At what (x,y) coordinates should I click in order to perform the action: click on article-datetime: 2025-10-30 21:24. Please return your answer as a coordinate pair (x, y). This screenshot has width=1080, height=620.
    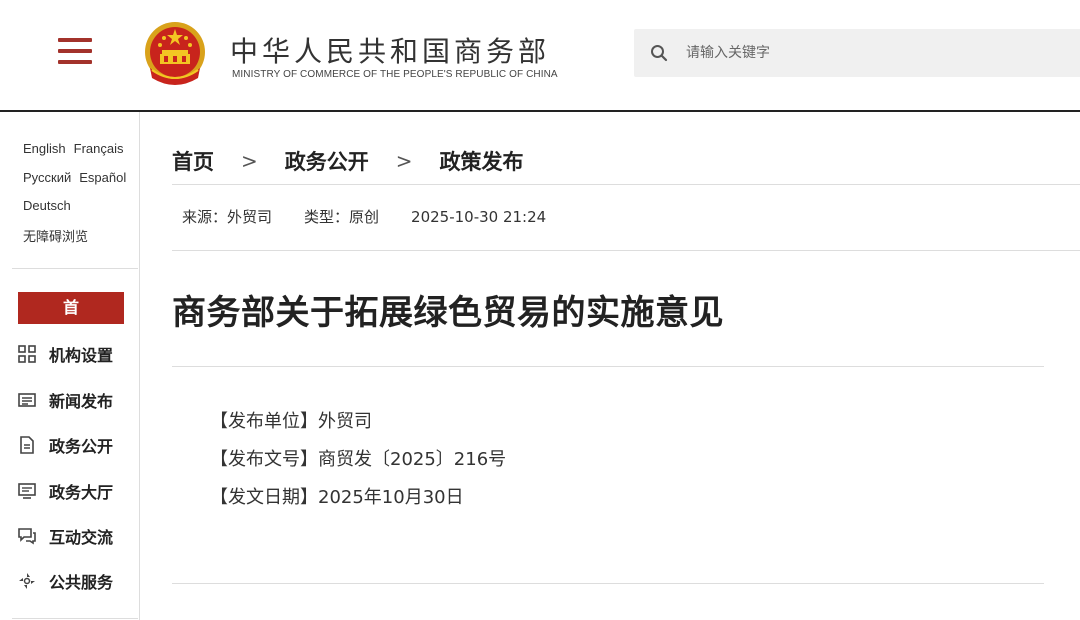
    Looking at the image, I should click on (479, 217).